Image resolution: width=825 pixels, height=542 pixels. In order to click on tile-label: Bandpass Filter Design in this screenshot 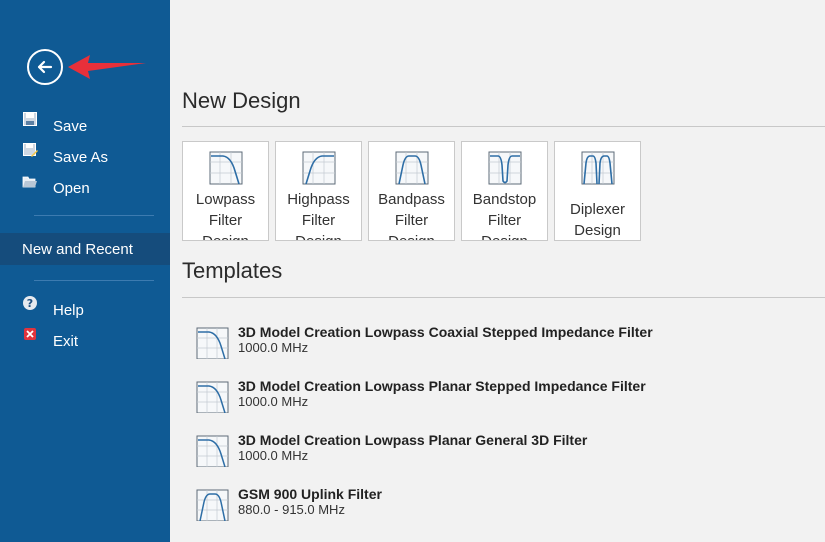, I will do `click(411, 215)`.